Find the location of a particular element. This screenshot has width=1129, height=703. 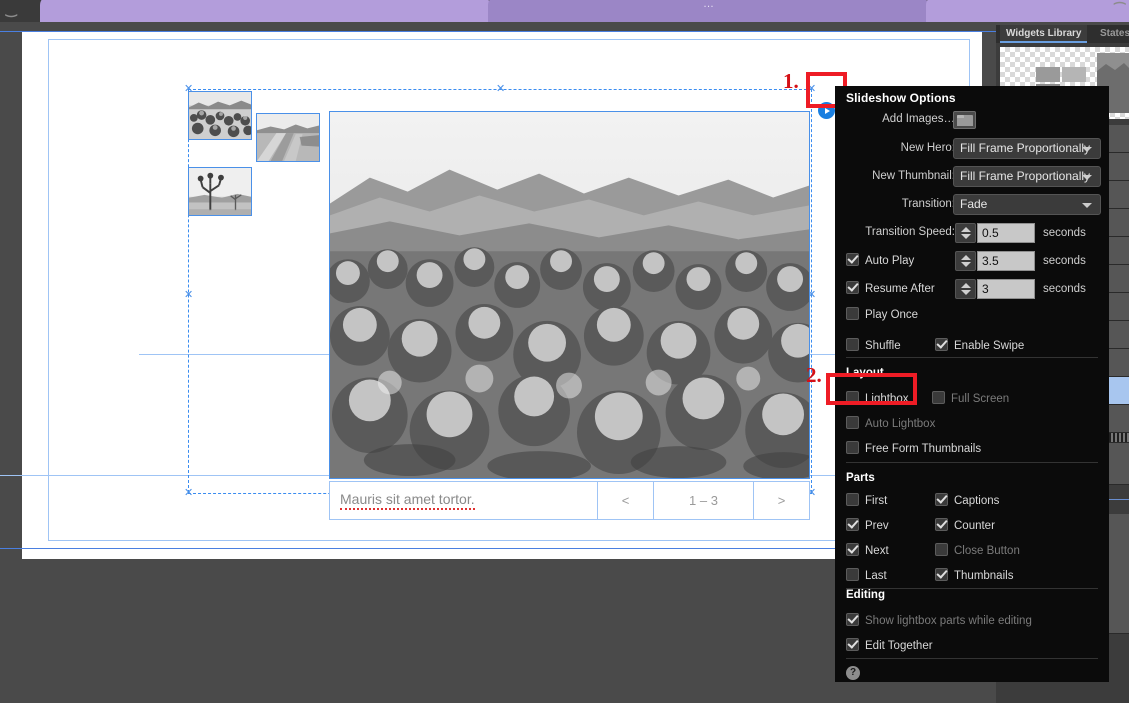

new-hero-select: Fill Frame Proportionally is located at coordinates (1027, 148).